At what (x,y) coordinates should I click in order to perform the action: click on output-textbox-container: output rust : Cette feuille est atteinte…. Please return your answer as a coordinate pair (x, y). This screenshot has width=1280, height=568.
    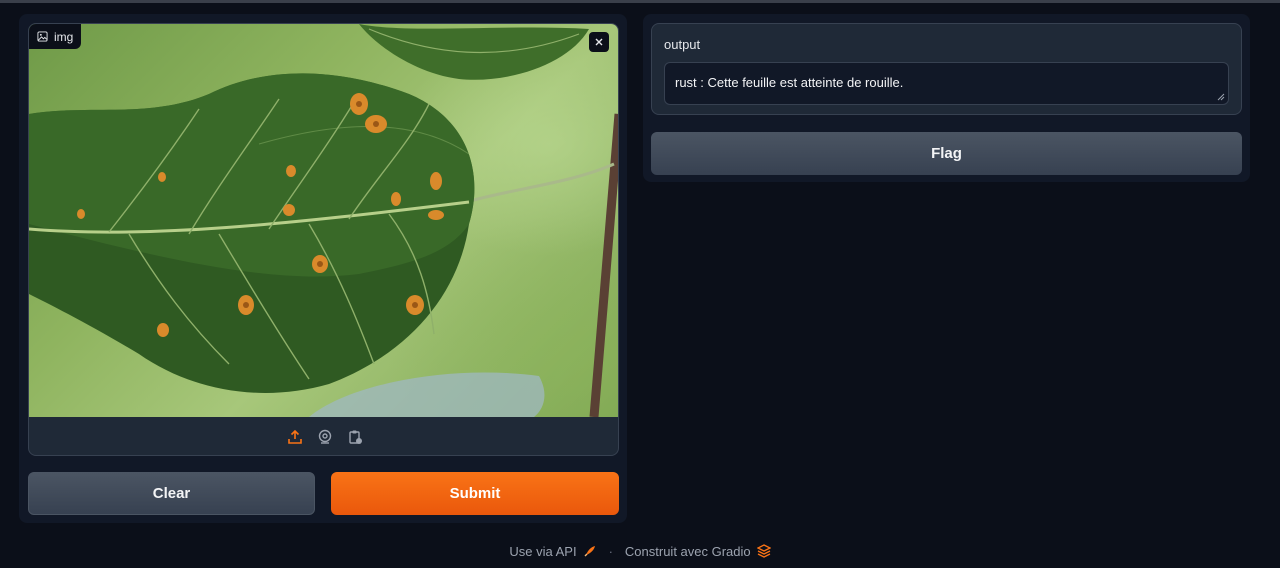
    Looking at the image, I should click on (946, 69).